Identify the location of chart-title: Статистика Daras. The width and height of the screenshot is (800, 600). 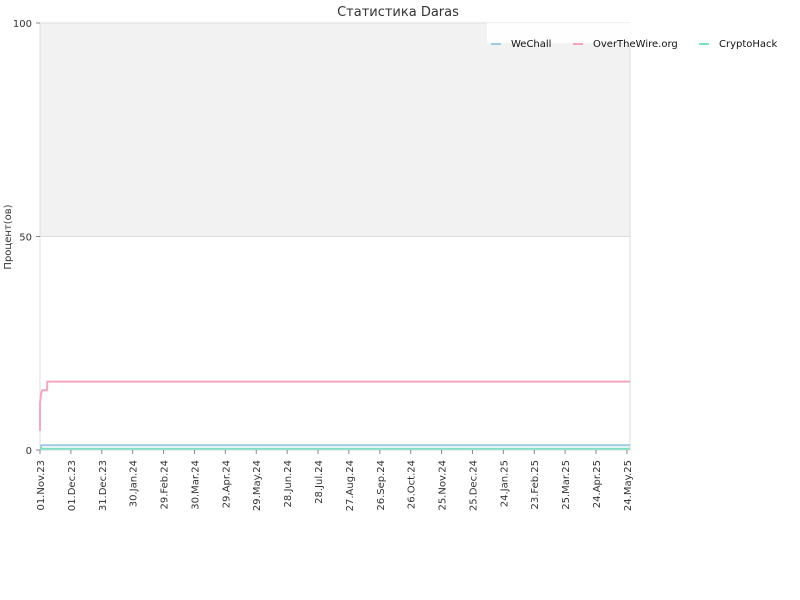
(398, 12).